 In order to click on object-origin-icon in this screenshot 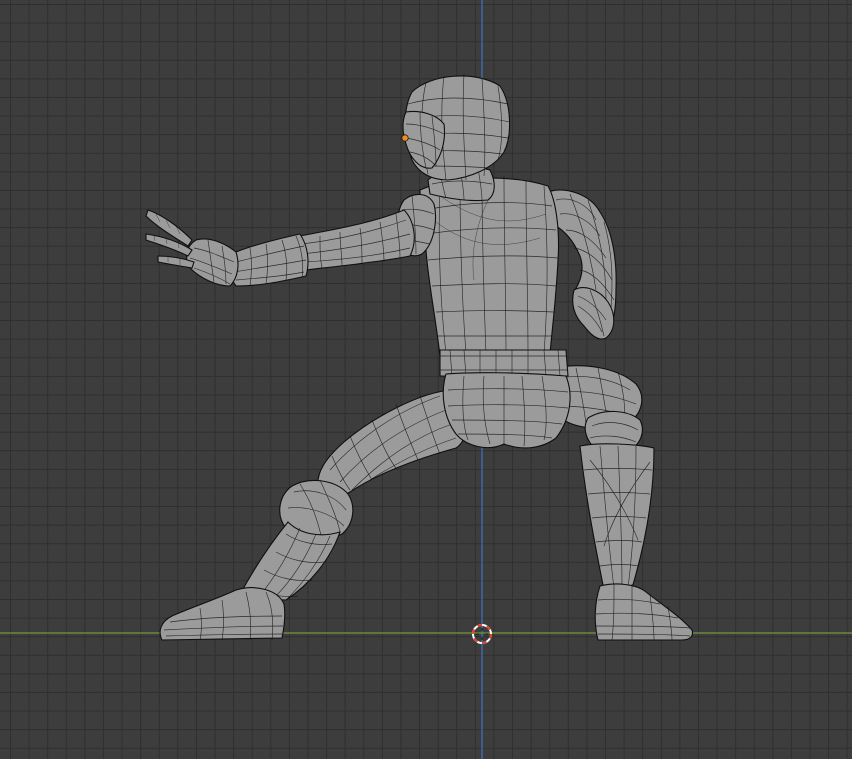, I will do `click(405, 138)`.